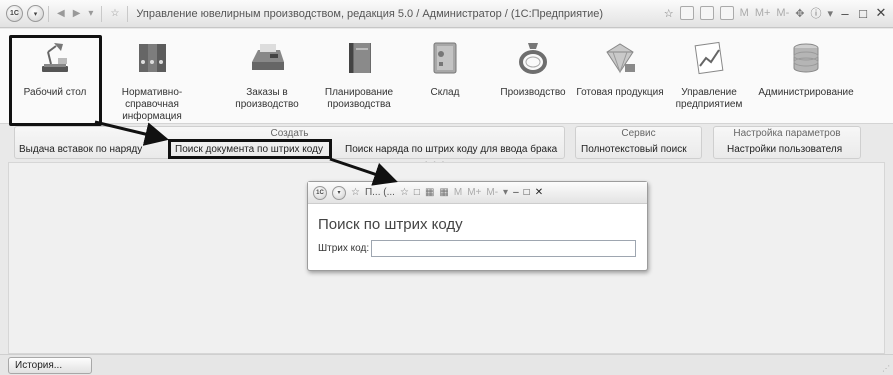 The width and height of the screenshot is (893, 375). What do you see at coordinates (360, 58) in the screenshot?
I see `book-icon` at bounding box center [360, 58].